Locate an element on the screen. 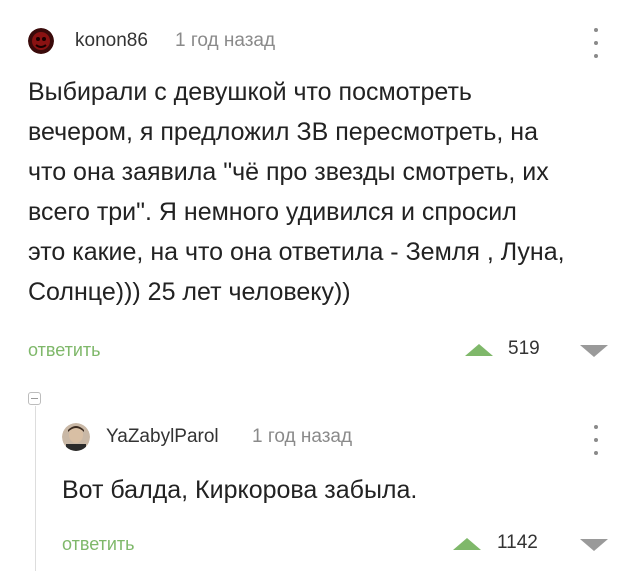  comment-text: Вот балда, Киркорова забыла. is located at coordinates (240, 490).